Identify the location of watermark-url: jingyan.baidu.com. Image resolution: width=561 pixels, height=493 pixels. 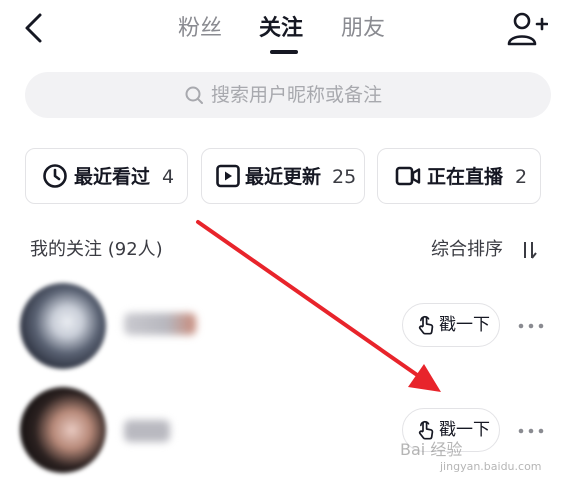
(491, 466).